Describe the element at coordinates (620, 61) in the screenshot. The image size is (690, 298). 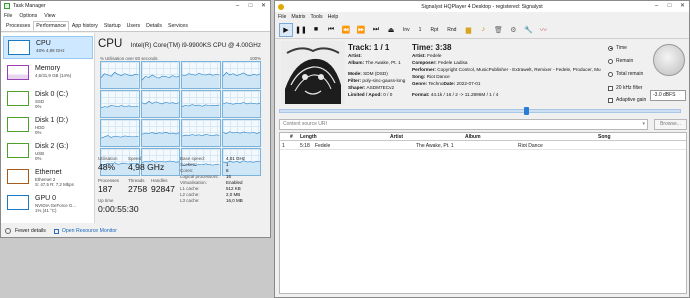
I see `radio-remain: Remain` at that location.